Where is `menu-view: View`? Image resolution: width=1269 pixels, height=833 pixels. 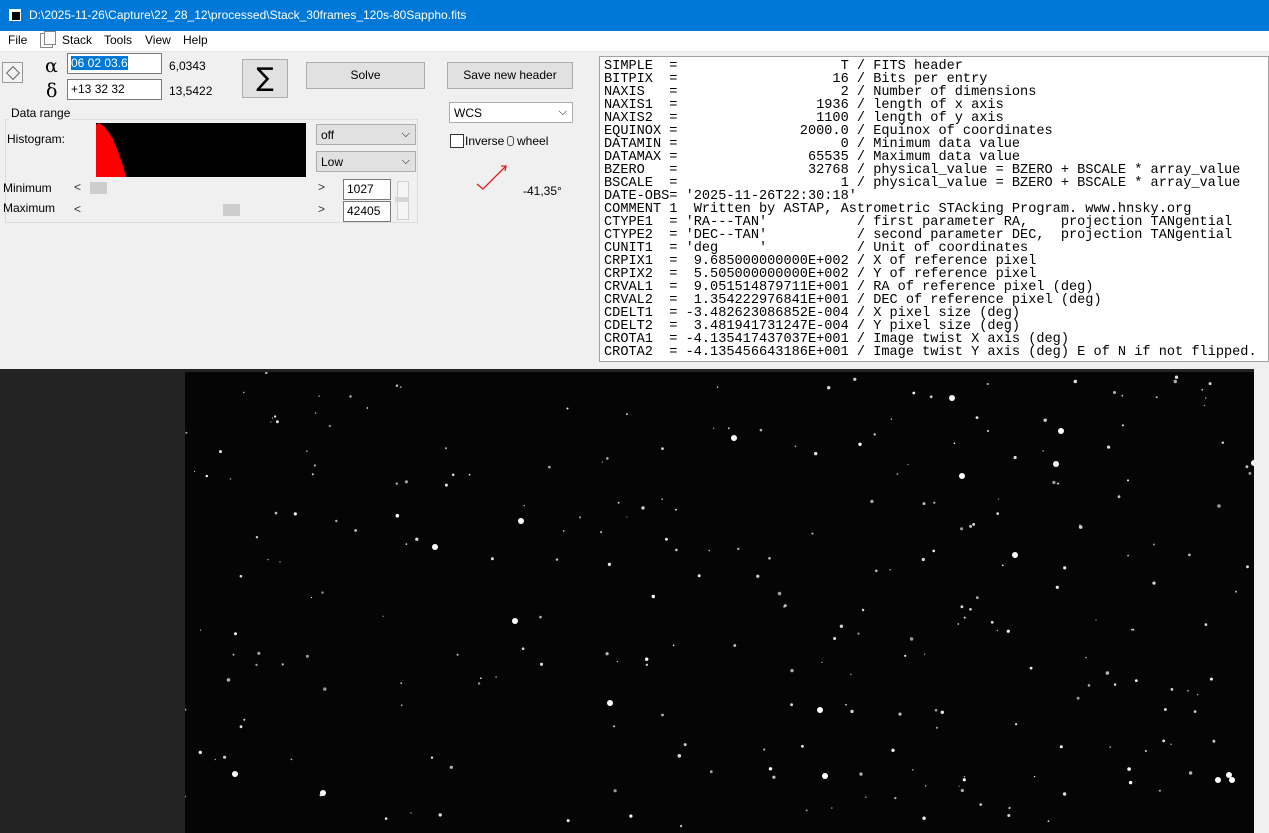
menu-view: View is located at coordinates (158, 40).